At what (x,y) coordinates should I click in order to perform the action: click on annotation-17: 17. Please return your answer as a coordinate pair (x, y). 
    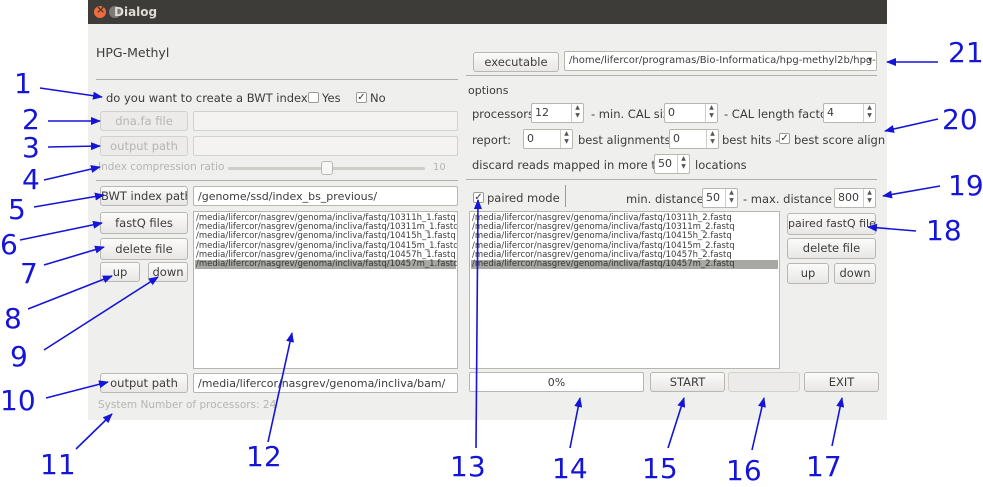
    Looking at the image, I should click on (824, 466).